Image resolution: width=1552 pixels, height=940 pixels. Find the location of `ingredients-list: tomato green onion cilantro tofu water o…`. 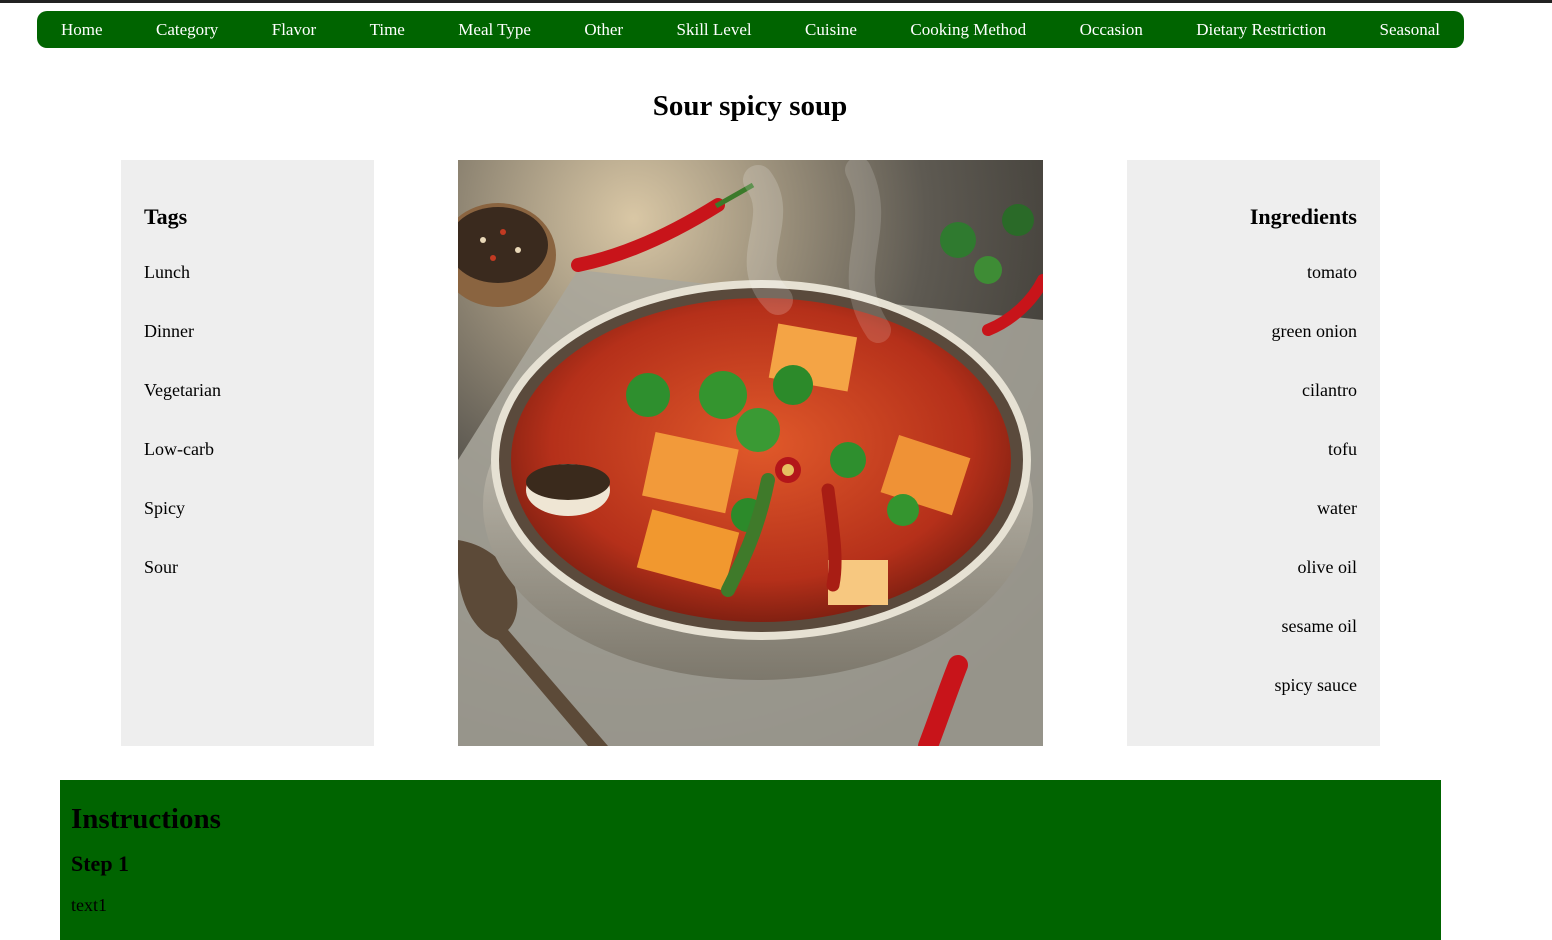

ingredients-list: tomato green onion cilantro tofu water o… is located at coordinates (1253, 498).